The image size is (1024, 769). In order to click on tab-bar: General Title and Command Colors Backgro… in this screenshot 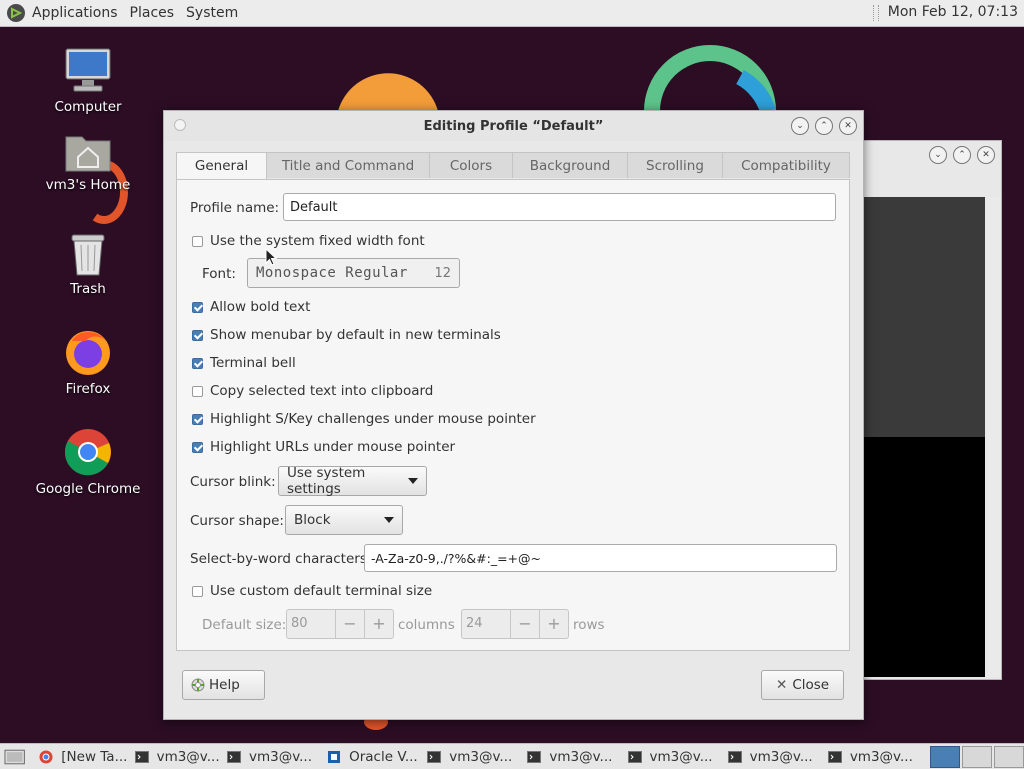, I will do `click(513, 166)`.